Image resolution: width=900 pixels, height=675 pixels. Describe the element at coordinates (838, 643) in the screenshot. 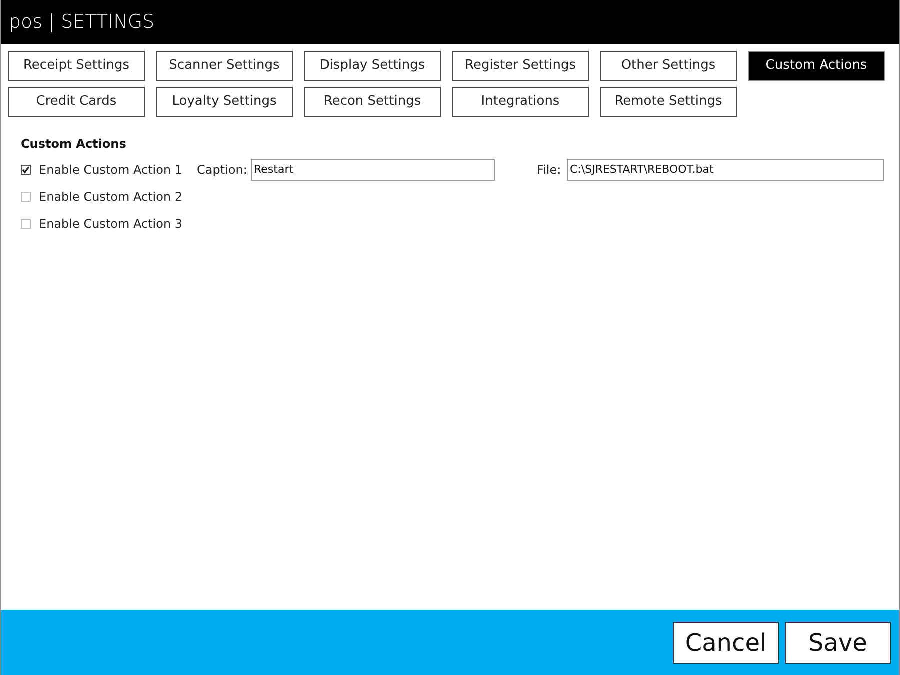

I see `save-button: Save` at that location.